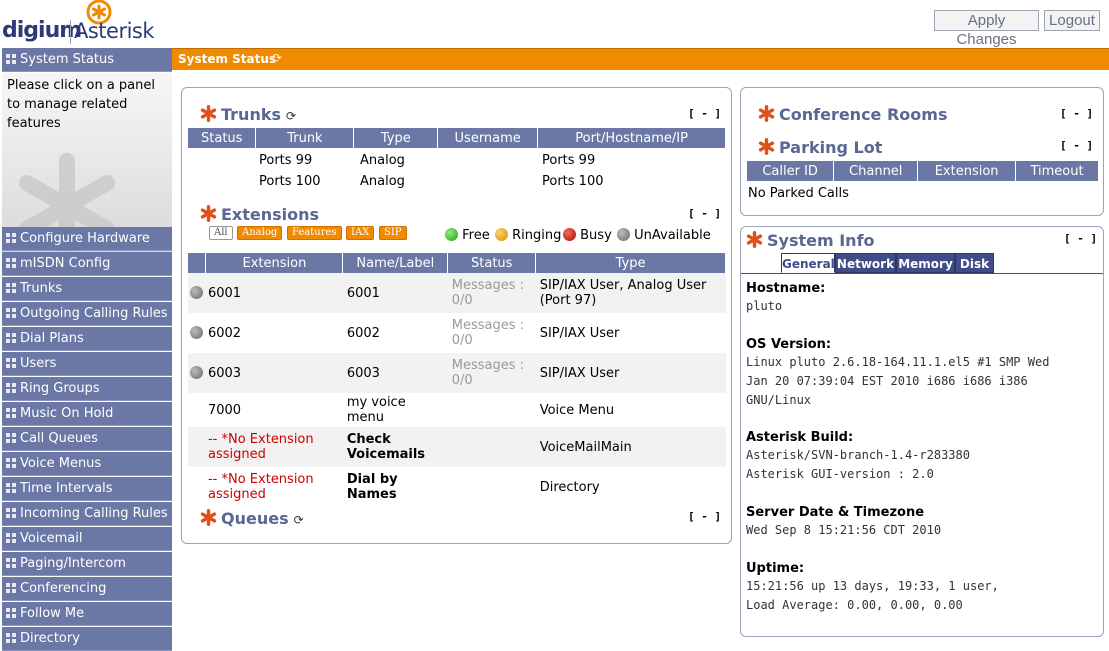  I want to click on column-header: Port/Hostname/IP, so click(631, 138).